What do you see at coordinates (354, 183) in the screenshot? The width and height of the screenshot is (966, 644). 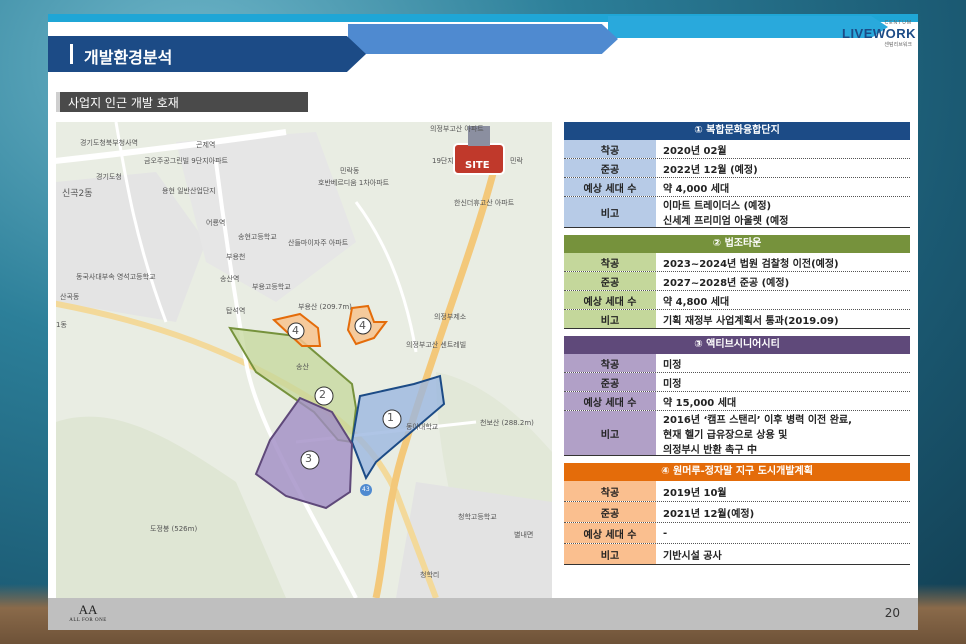 I see `map-label: 호반베르디움 1차아파트` at bounding box center [354, 183].